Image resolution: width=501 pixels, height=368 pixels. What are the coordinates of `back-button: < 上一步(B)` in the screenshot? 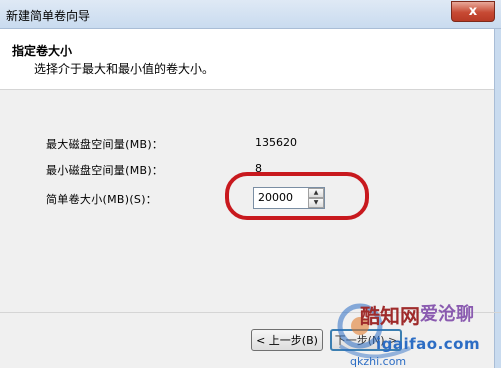 It's located at (287, 340).